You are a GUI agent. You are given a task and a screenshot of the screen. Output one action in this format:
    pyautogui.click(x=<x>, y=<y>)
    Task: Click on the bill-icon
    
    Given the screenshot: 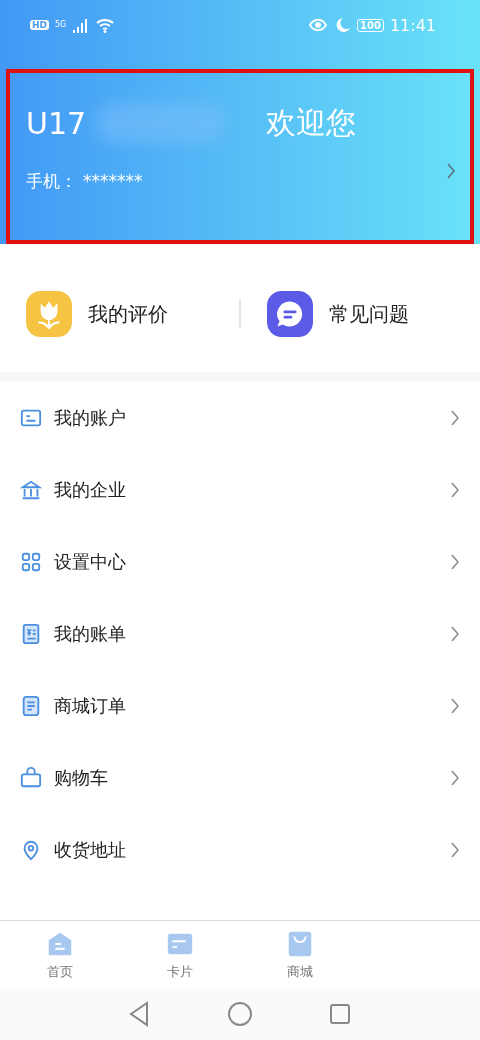 What is the action you would take?
    pyautogui.click(x=31, y=634)
    